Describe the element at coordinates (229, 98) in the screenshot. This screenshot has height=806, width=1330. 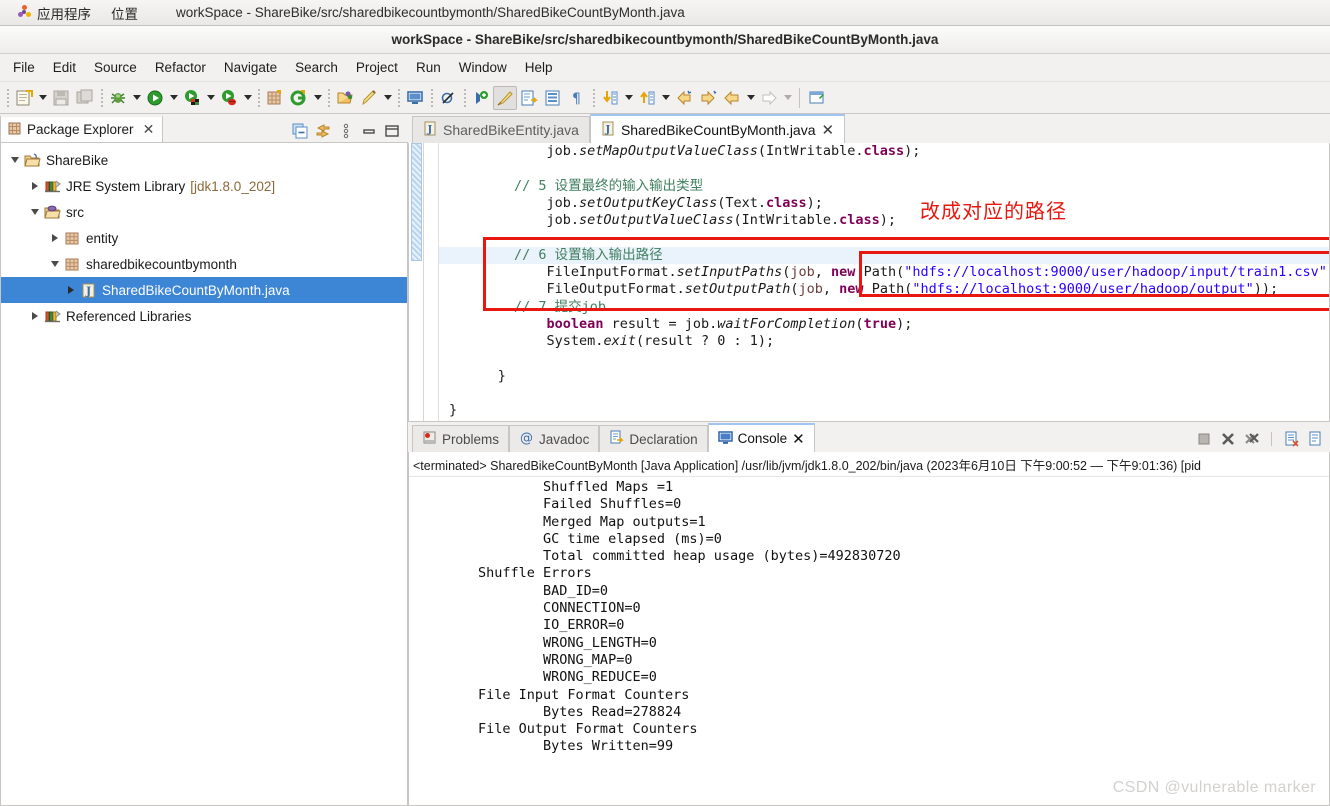
I see `run-coverage-icon` at that location.